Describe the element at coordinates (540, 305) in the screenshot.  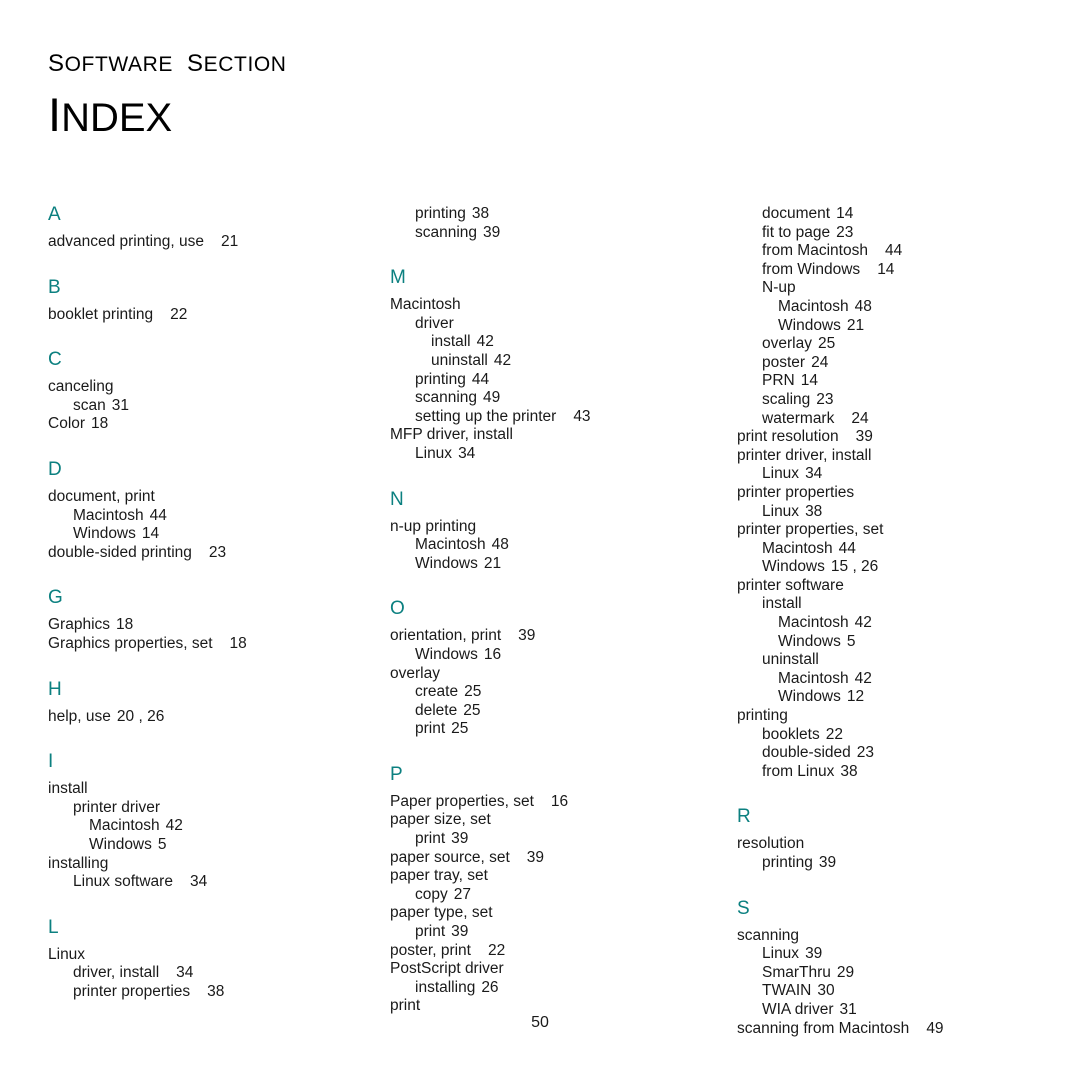
I see `index-entry: Macintosh` at that location.